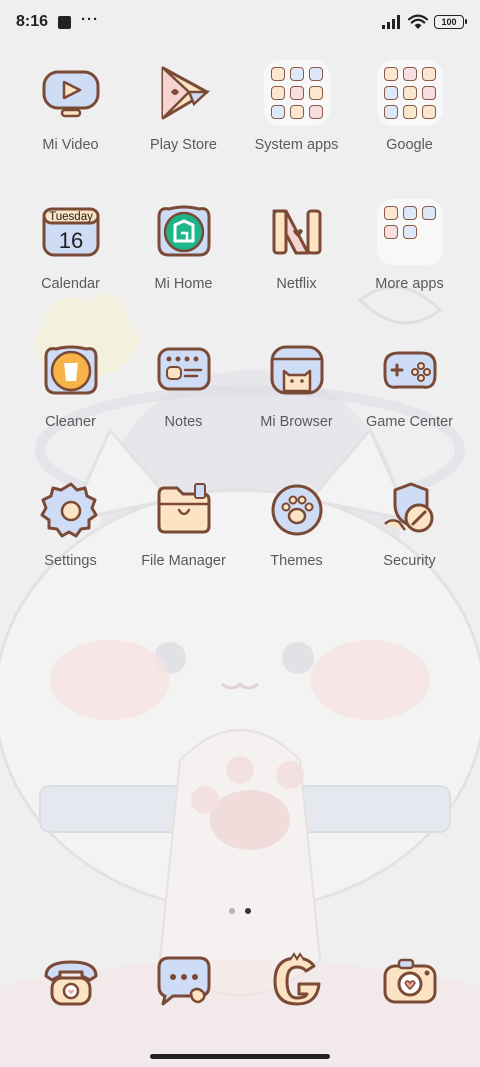 This screenshot has height=1067, width=480. I want to click on phone-icon, so click(71, 981).